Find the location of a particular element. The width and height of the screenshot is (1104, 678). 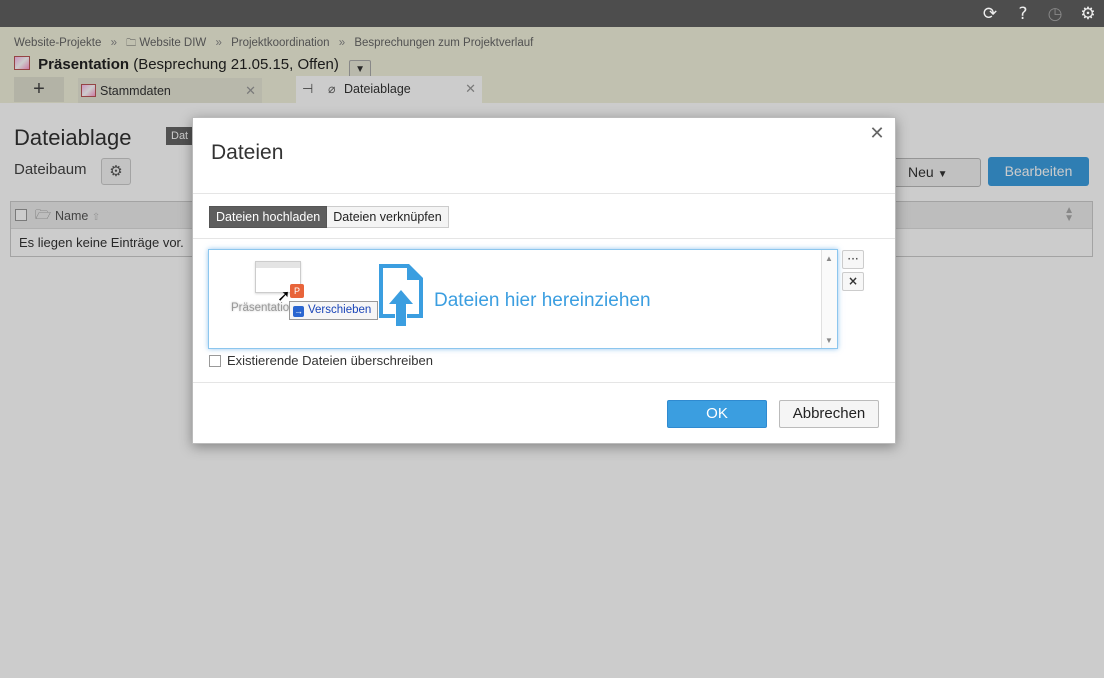

dropzone-hint: Dateien hier hereinziehen is located at coordinates (542, 300).